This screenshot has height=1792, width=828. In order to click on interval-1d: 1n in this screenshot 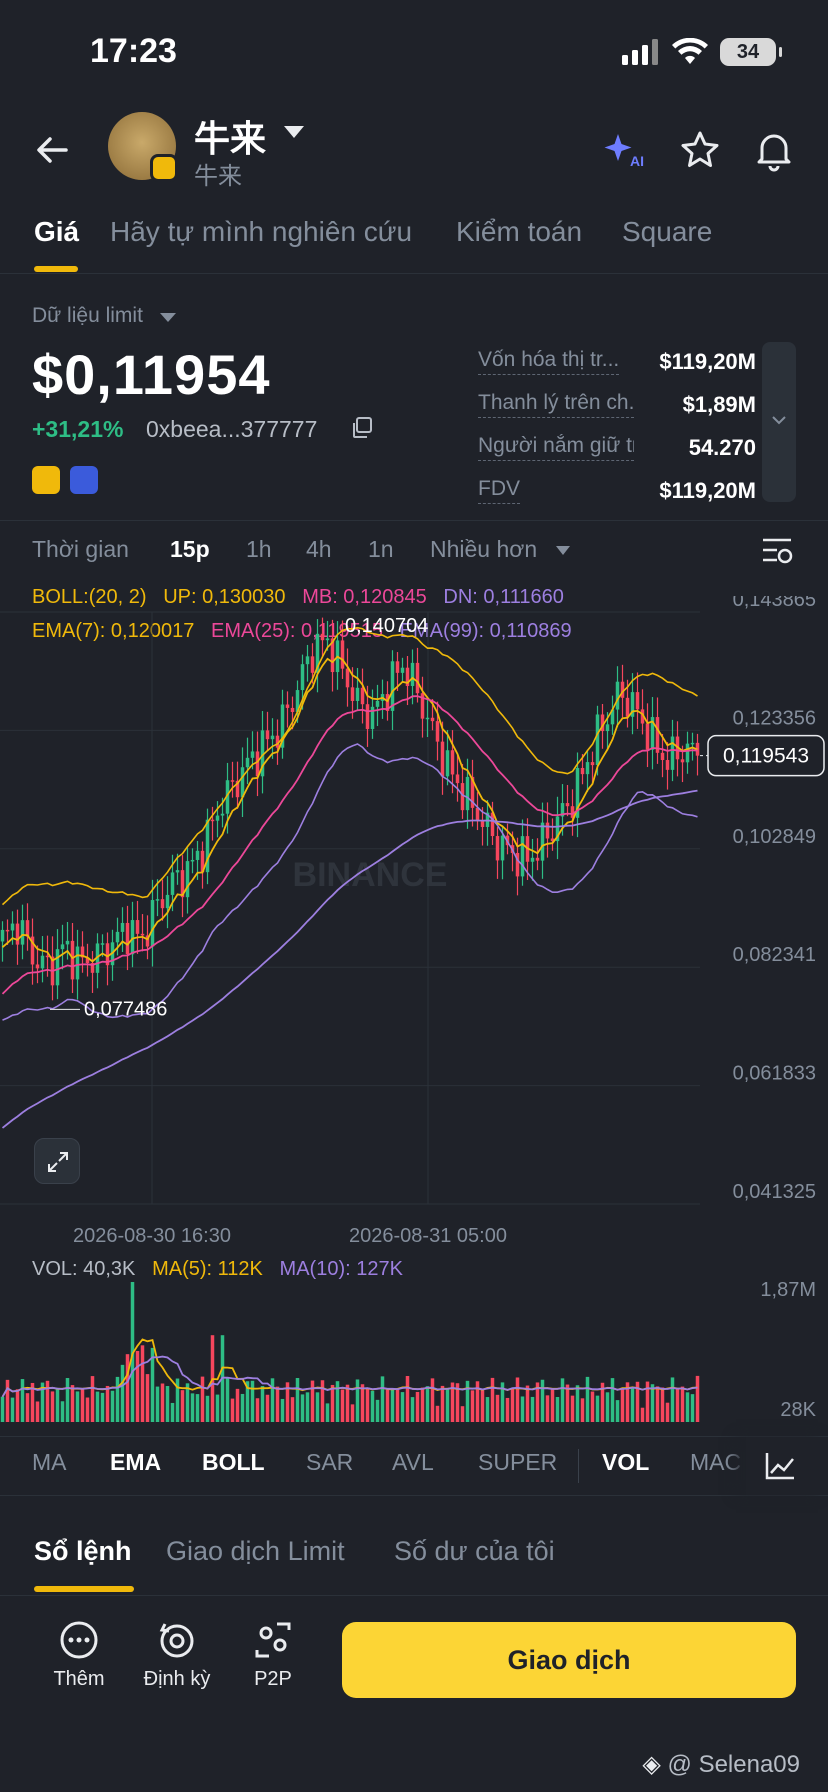, I will do `click(381, 549)`.